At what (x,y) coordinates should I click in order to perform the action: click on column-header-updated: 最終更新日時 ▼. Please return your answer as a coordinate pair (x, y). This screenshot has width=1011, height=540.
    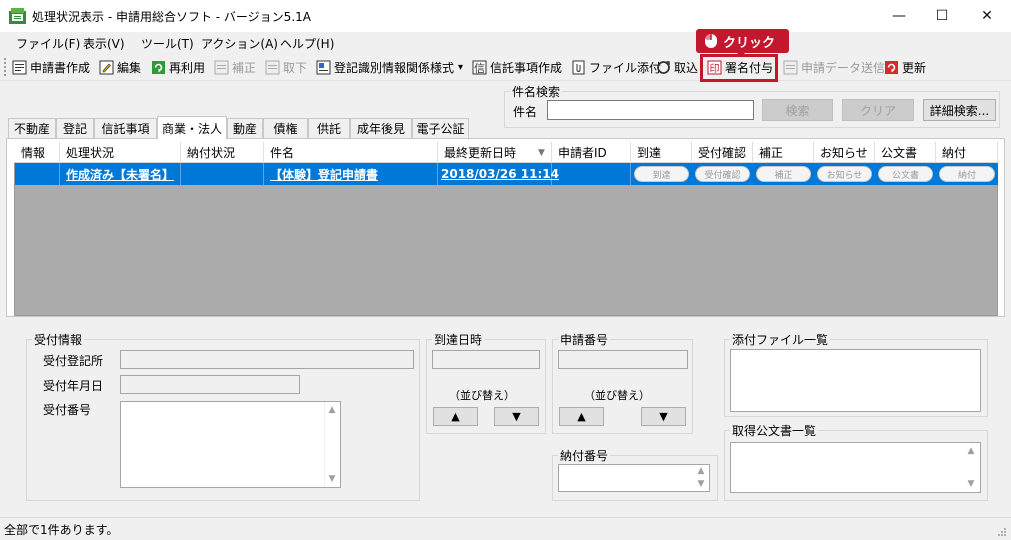
    Looking at the image, I should click on (495, 152).